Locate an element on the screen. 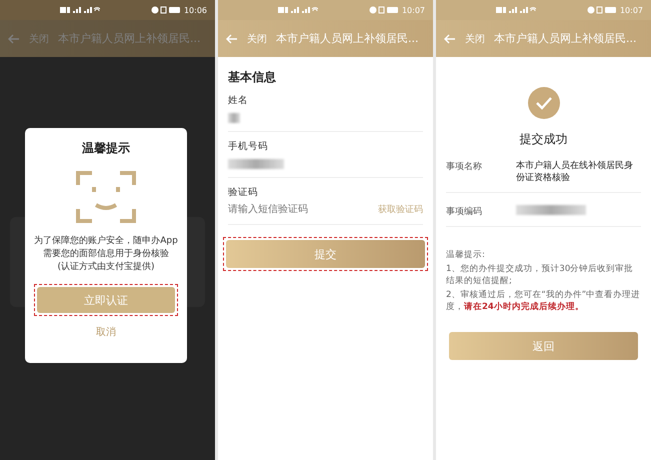  dialog-message: 为了保障您的账户安全，随申办App is located at coordinates (106, 241).